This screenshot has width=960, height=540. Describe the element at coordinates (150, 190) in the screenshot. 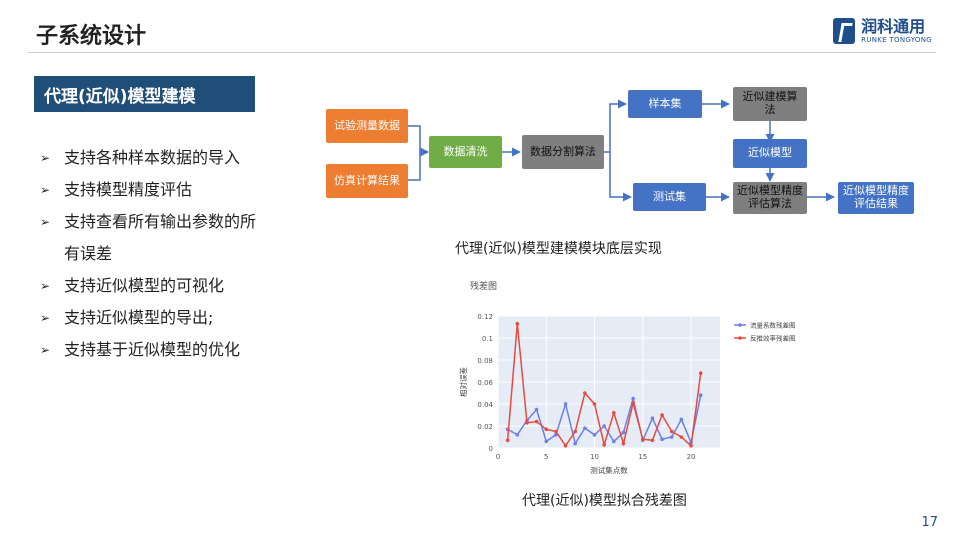

I see `list-item: ➢ 支持模型精度评估` at that location.